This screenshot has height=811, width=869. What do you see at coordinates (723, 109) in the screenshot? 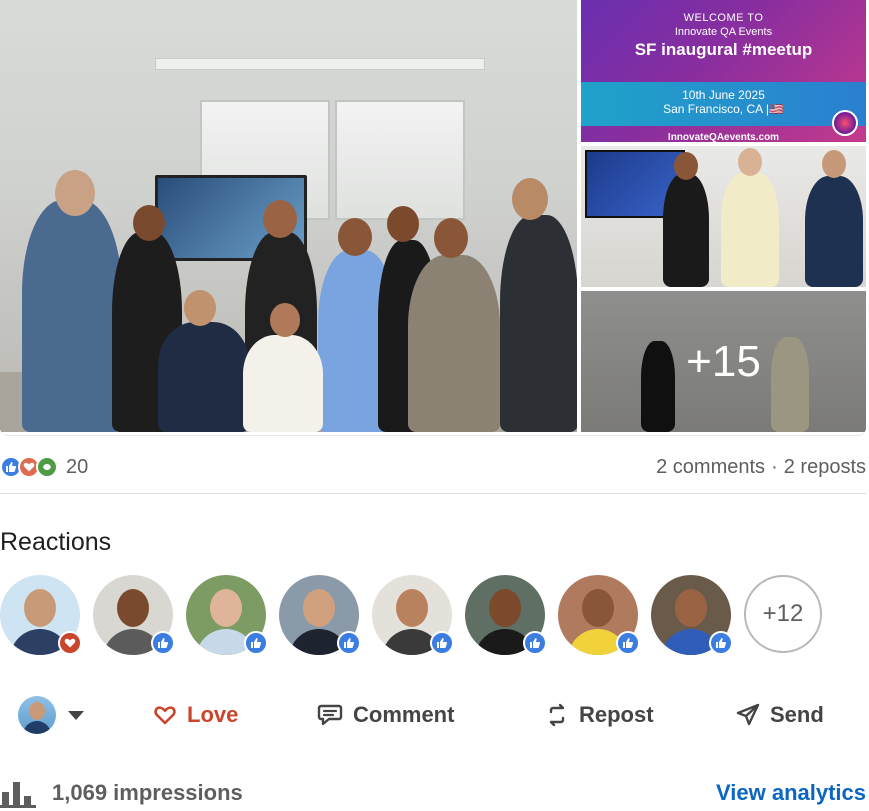
I see `banner-city: San Francisco, CA |🇺🇸` at bounding box center [723, 109].